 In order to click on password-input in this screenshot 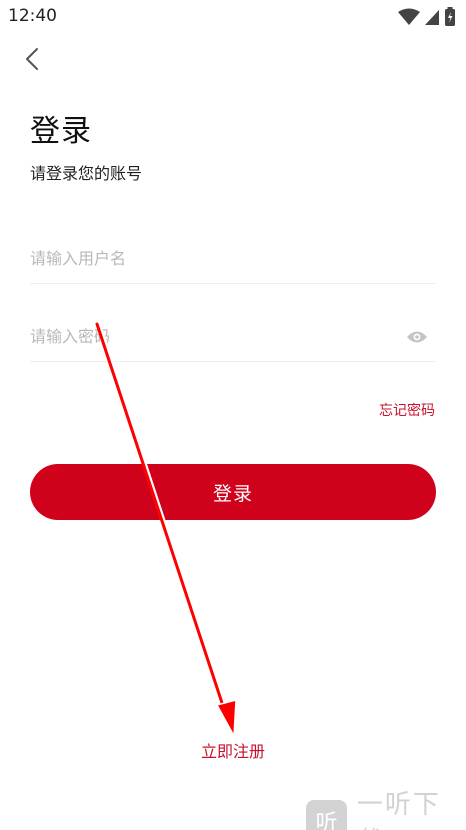, I will do `click(205, 336)`.